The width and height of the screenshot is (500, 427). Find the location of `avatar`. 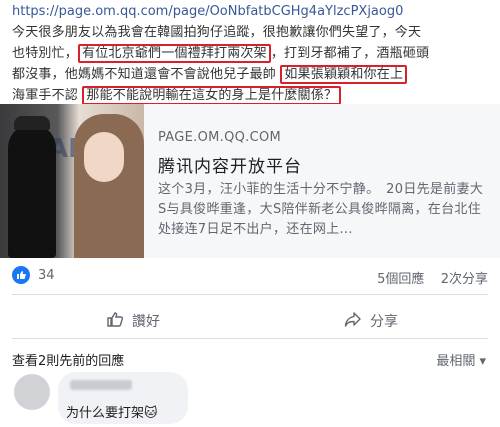

avatar is located at coordinates (32, 392).